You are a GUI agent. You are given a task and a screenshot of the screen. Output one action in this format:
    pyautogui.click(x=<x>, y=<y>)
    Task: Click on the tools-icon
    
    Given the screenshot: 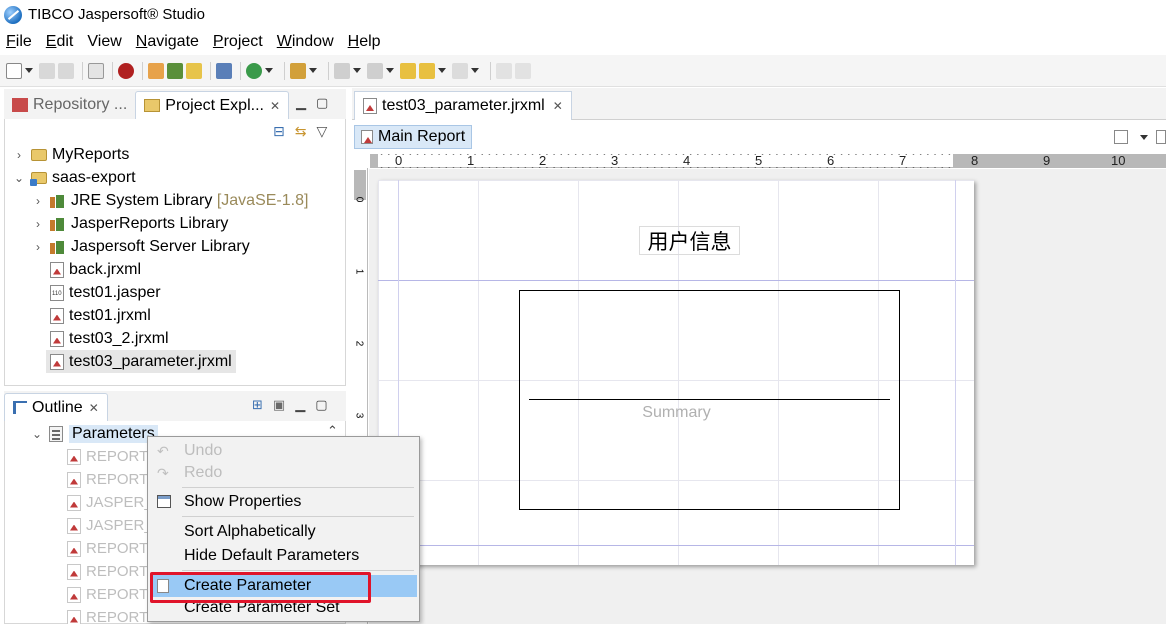 What is the action you would take?
    pyautogui.click(x=298, y=70)
    